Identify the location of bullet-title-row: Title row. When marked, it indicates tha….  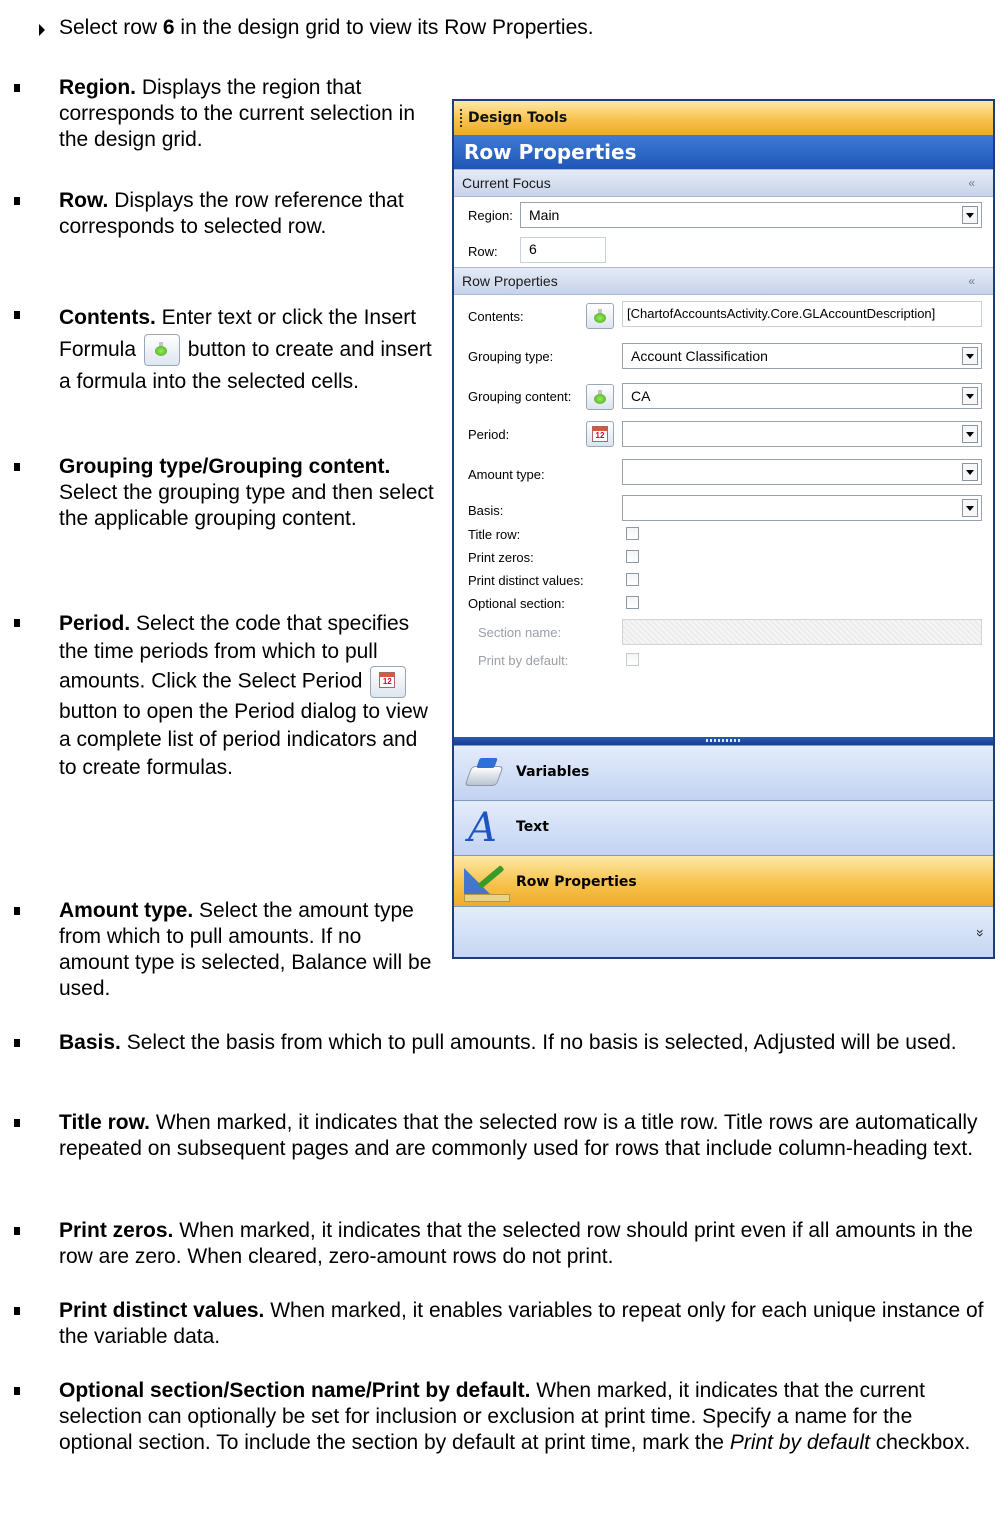
(501, 1136).